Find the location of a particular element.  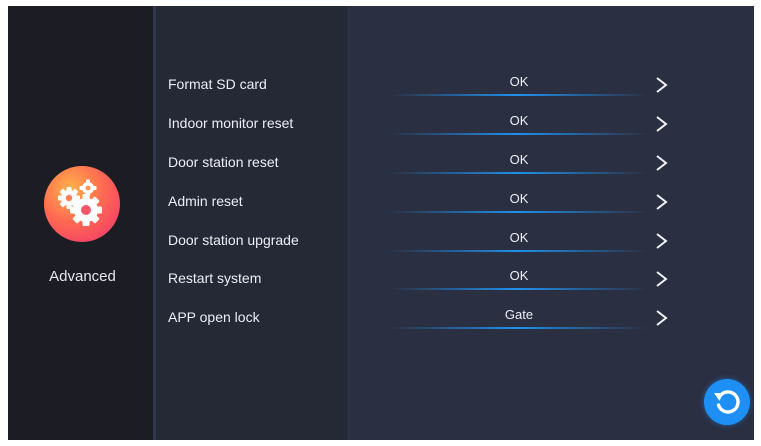

setting-row-app-open-lock: APP open lock Gate is located at coordinates (381, 322).